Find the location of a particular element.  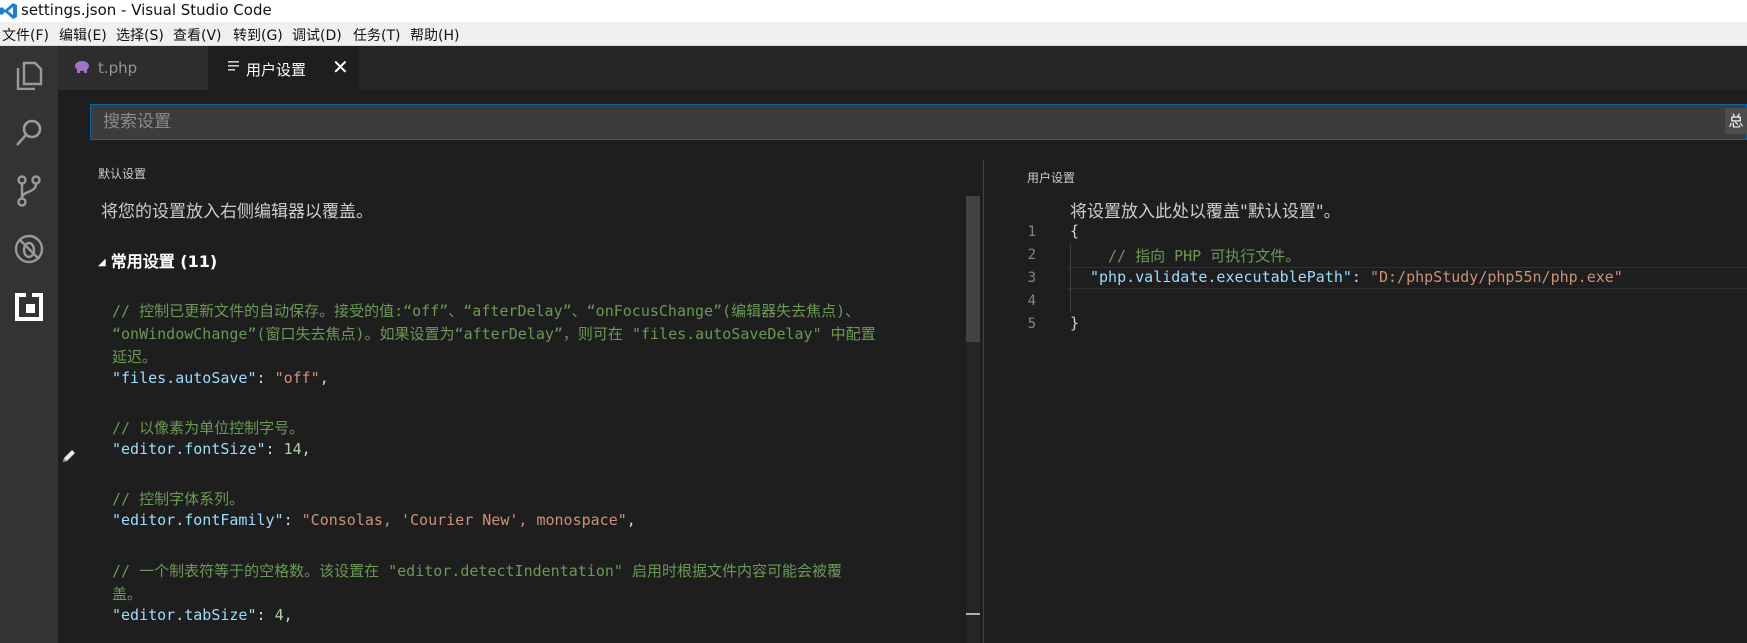

line-number: 5 is located at coordinates (1031, 324).